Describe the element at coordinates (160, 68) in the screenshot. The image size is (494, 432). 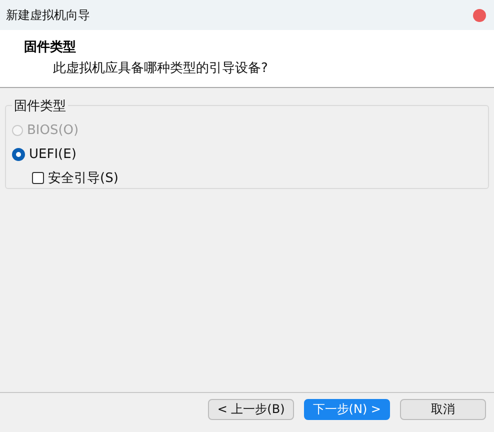
I see `page-subtitle: 此虚拟机应具备哪种类型的引导设备?` at that location.